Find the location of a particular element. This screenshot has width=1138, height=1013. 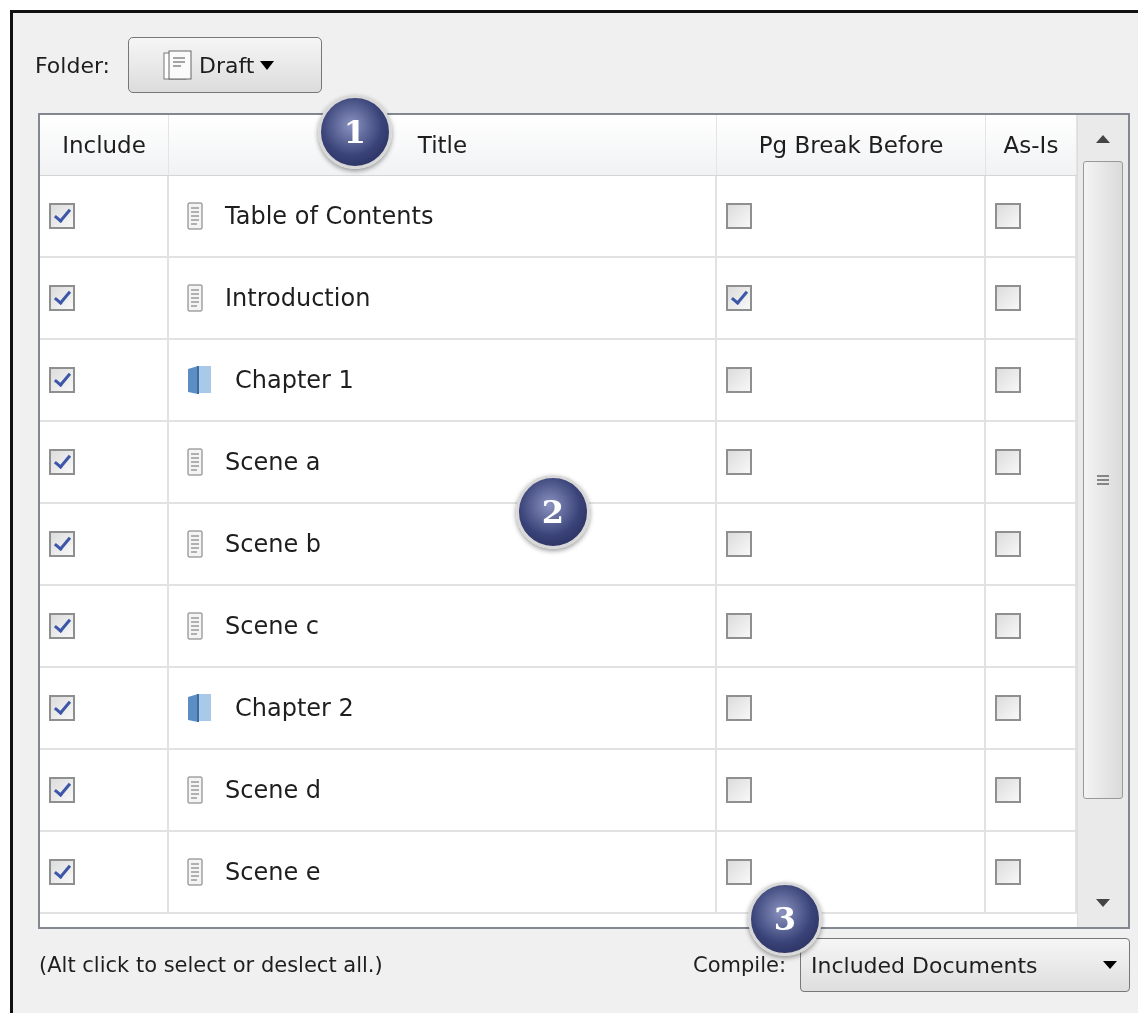

grip-icon is located at coordinates (1103, 480).